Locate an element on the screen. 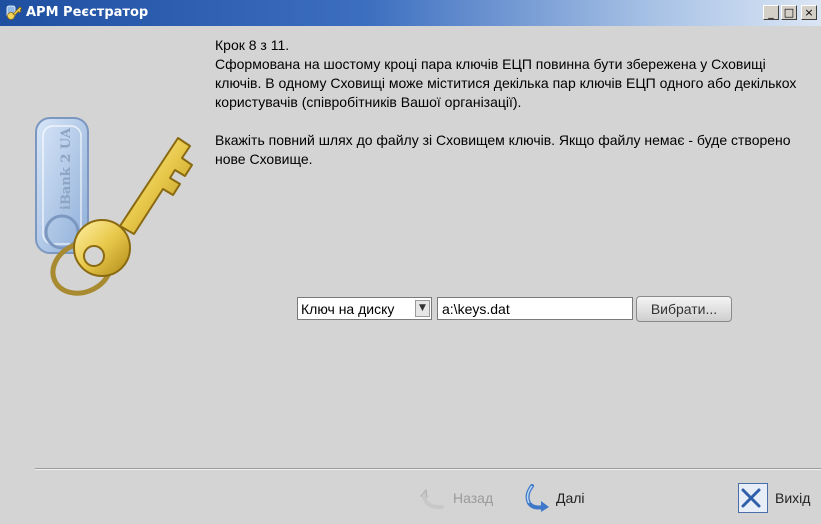 This screenshot has height=524, width=821. back-label: Назад is located at coordinates (473, 498).